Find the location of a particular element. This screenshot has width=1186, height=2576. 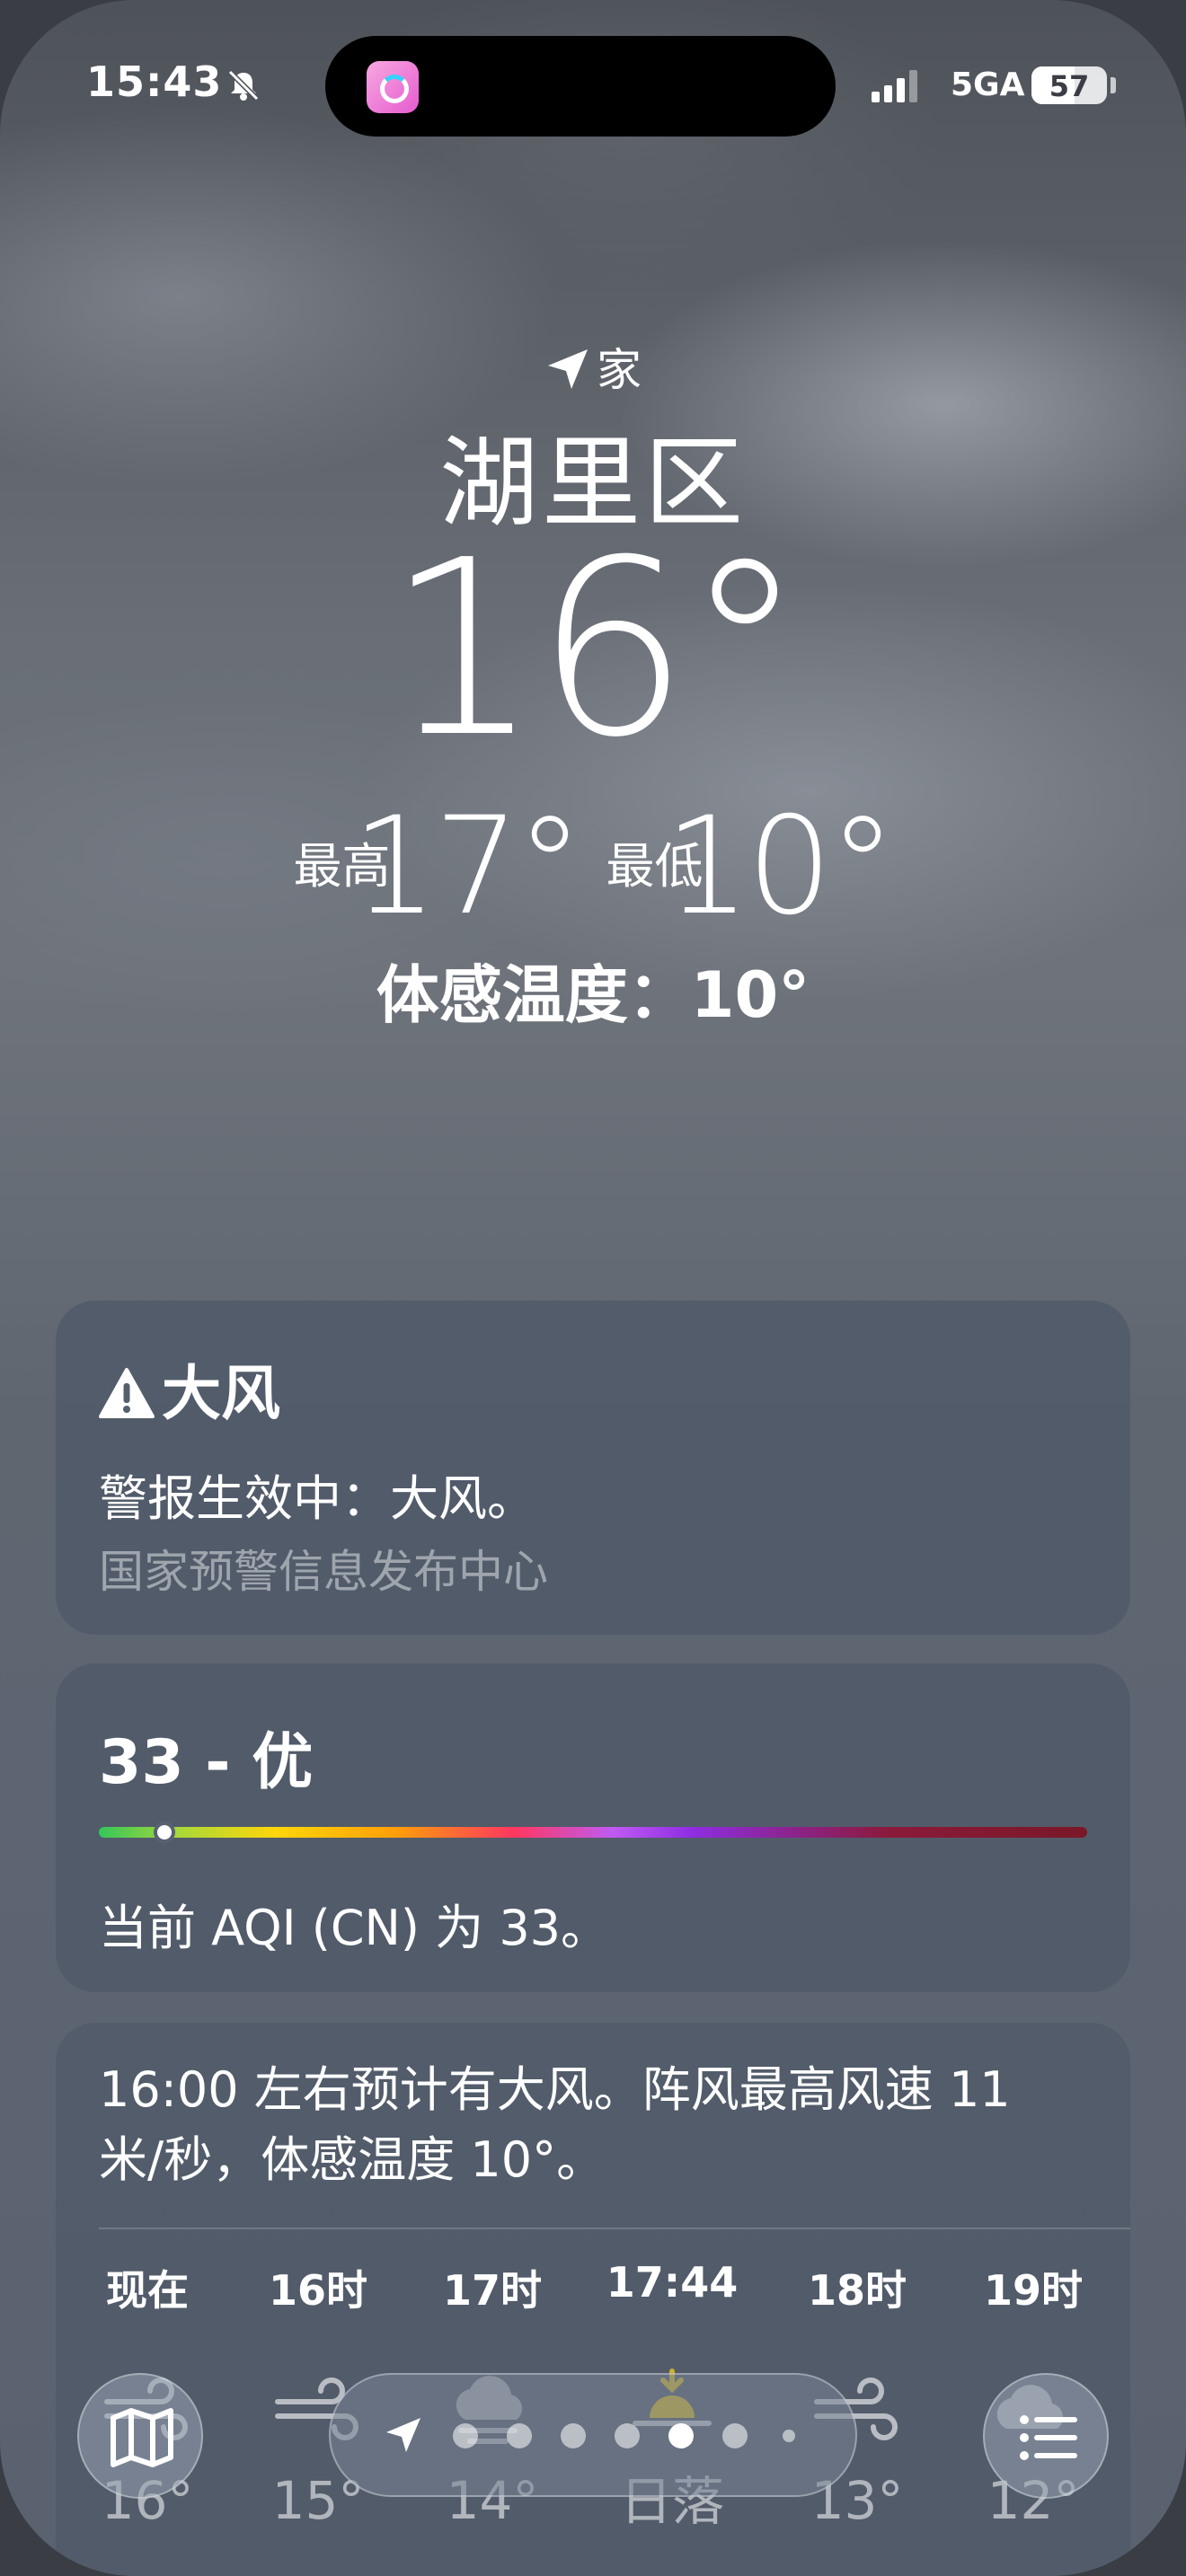

air-quality-card: 33 - 优 当前 AQI (CN) 为 33。 is located at coordinates (593, 1827).